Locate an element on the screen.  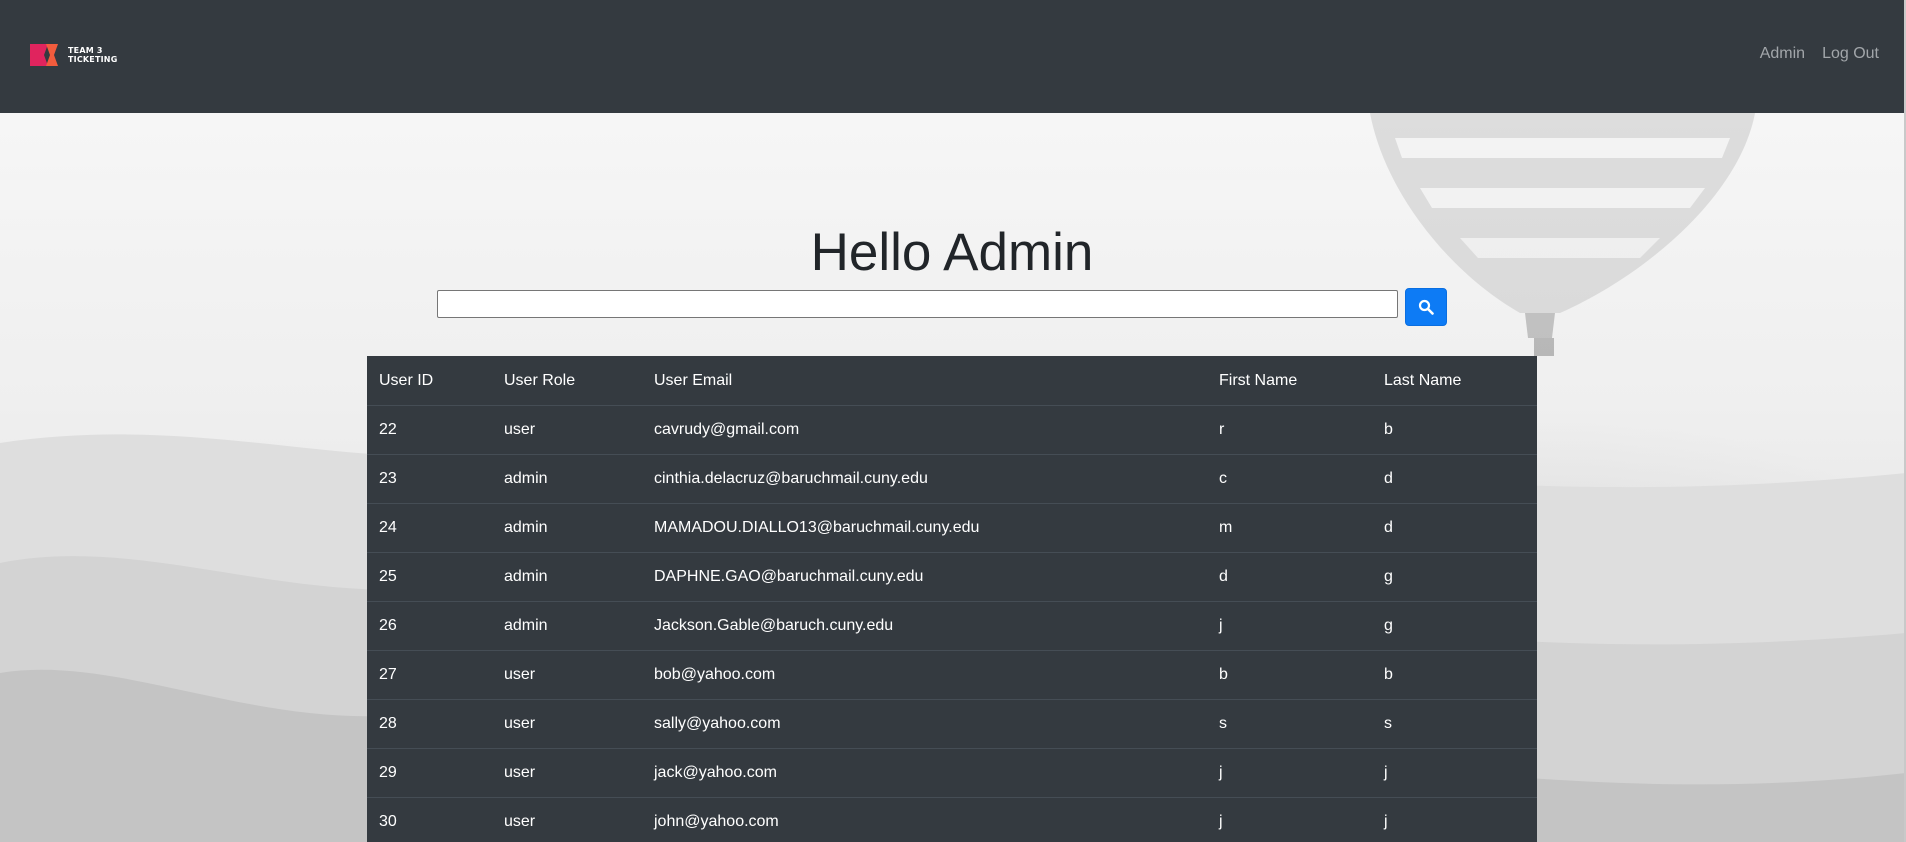
table-row: 22 user cavrudy@gmail.com r b is located at coordinates (952, 430).